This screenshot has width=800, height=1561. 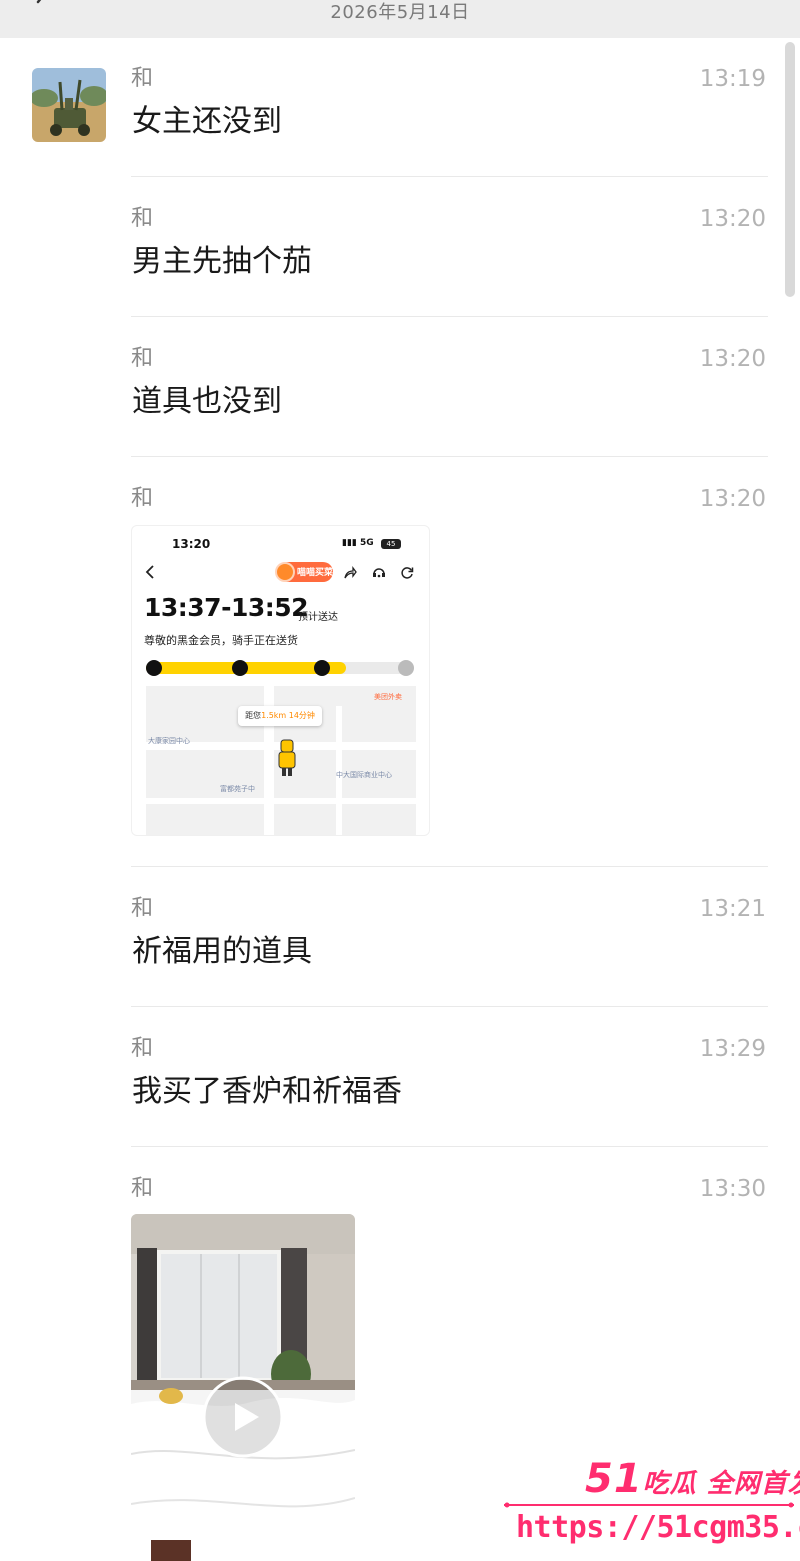 What do you see at coordinates (732, 1049) in the screenshot?
I see `message-time: 13:29` at bounding box center [732, 1049].